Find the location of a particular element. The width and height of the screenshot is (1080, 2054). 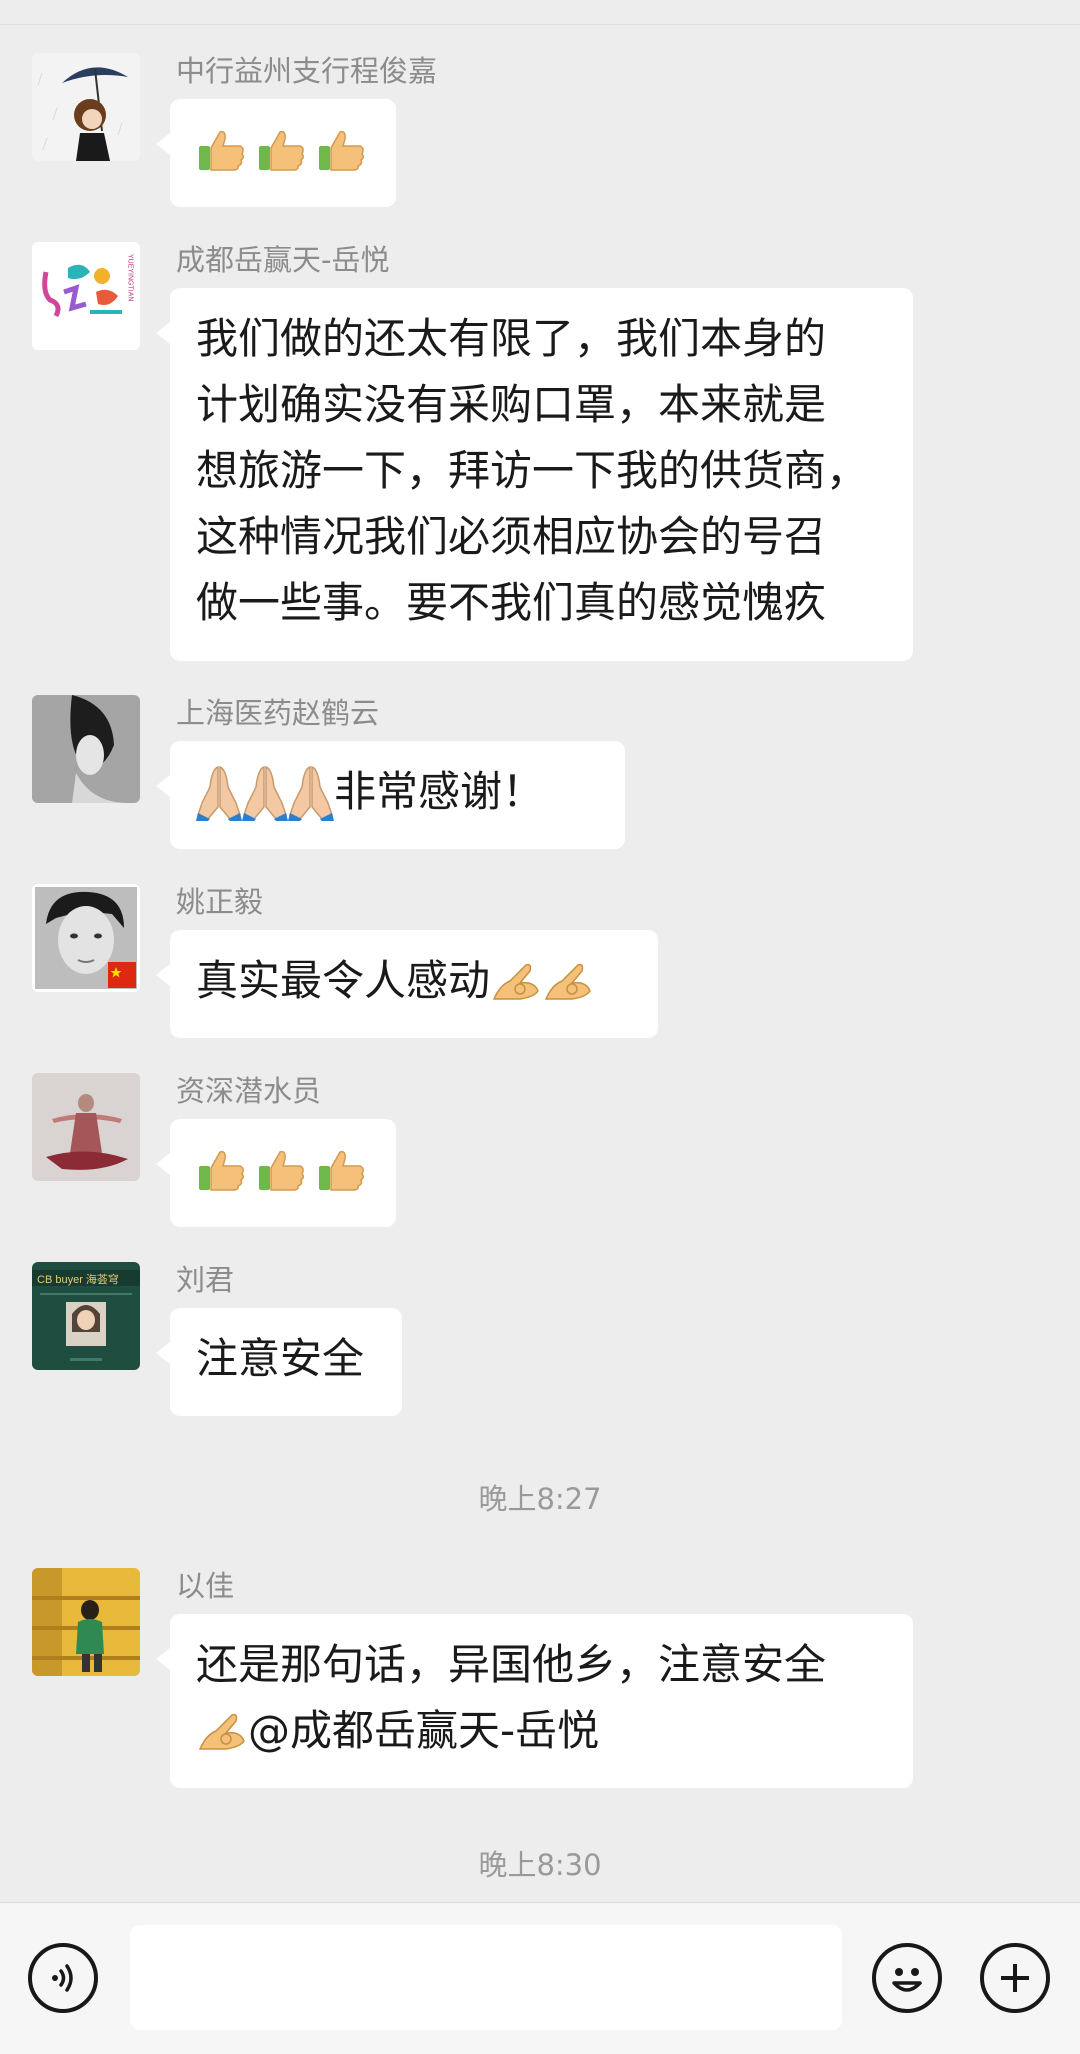

message-bubble: 真实最令人感动 is located at coordinates (407, 984).